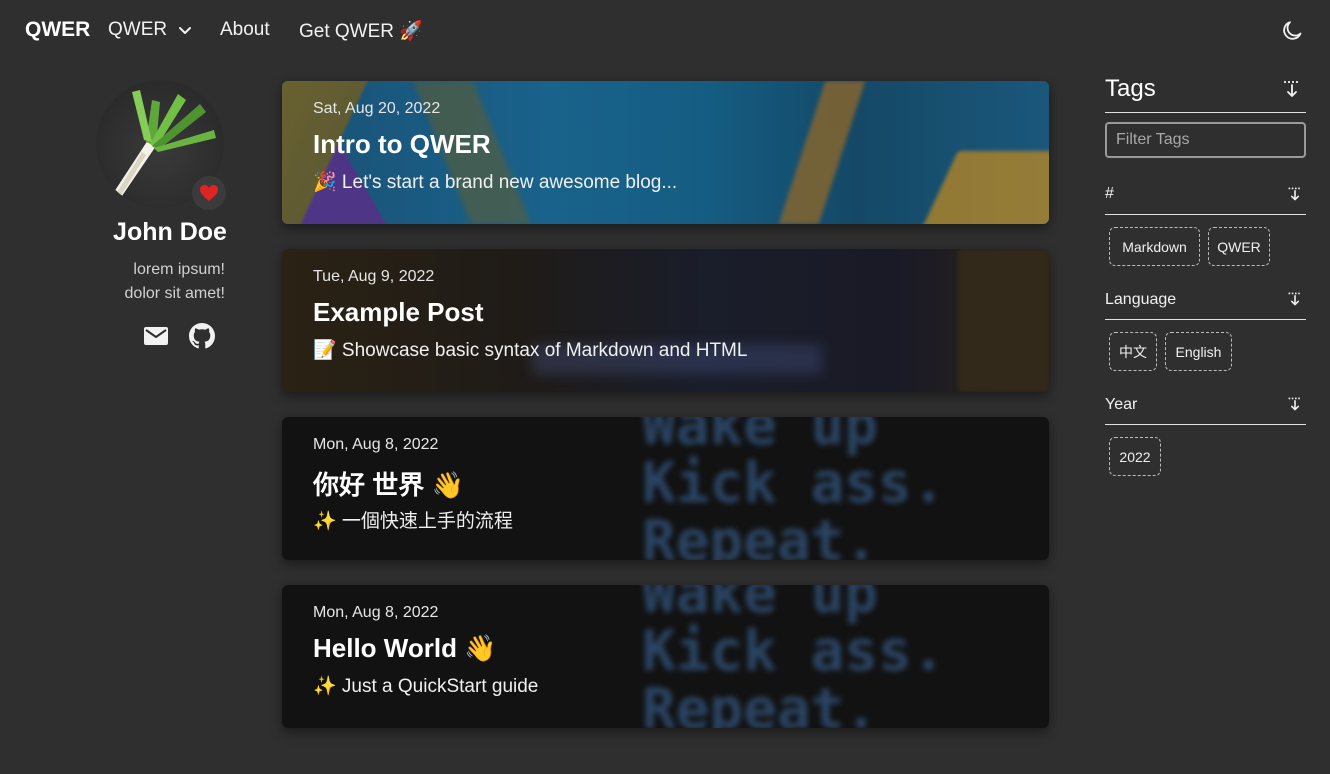  I want to click on heart-icon, so click(209, 193).